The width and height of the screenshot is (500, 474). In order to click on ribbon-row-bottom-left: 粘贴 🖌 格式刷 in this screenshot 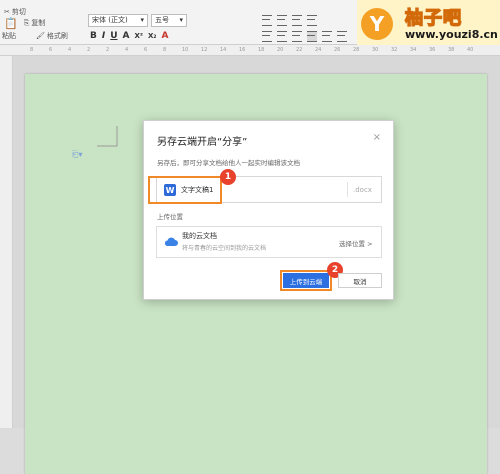, I will do `click(38, 36)`.